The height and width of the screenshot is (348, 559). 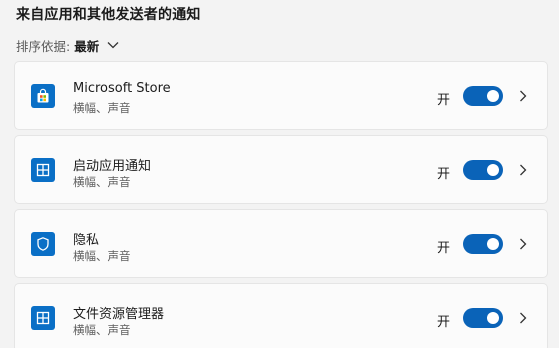 I want to click on section-title: 来自应用和其他发送者的通知, so click(x=108, y=15).